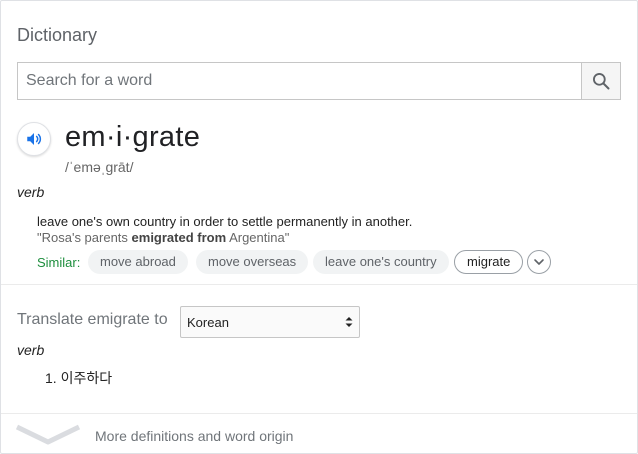 This screenshot has height=454, width=638. I want to click on translation-part-of-speech: verb, so click(31, 350).